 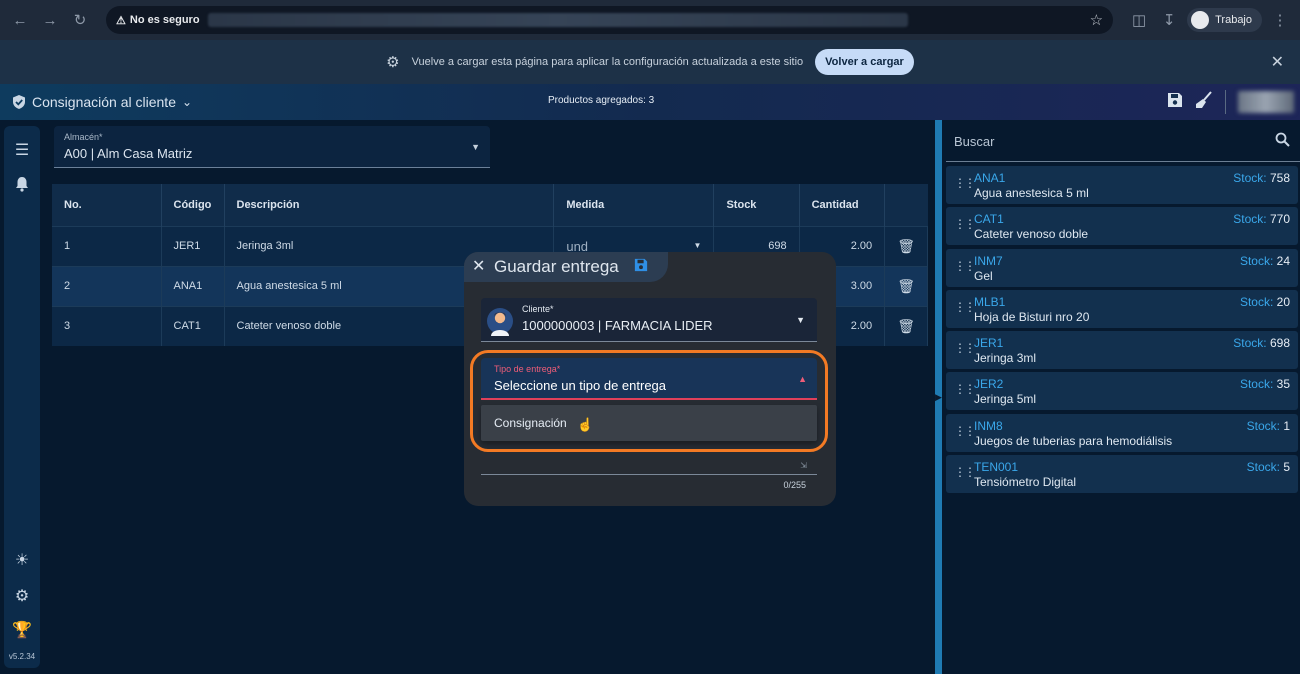 What do you see at coordinates (187, 102) in the screenshot?
I see `chevron-down-icon: ⌄` at bounding box center [187, 102].